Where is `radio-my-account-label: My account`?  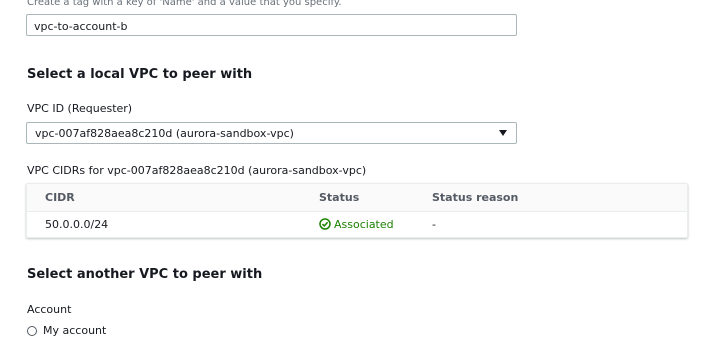
radio-my-account-label: My account is located at coordinates (75, 330).